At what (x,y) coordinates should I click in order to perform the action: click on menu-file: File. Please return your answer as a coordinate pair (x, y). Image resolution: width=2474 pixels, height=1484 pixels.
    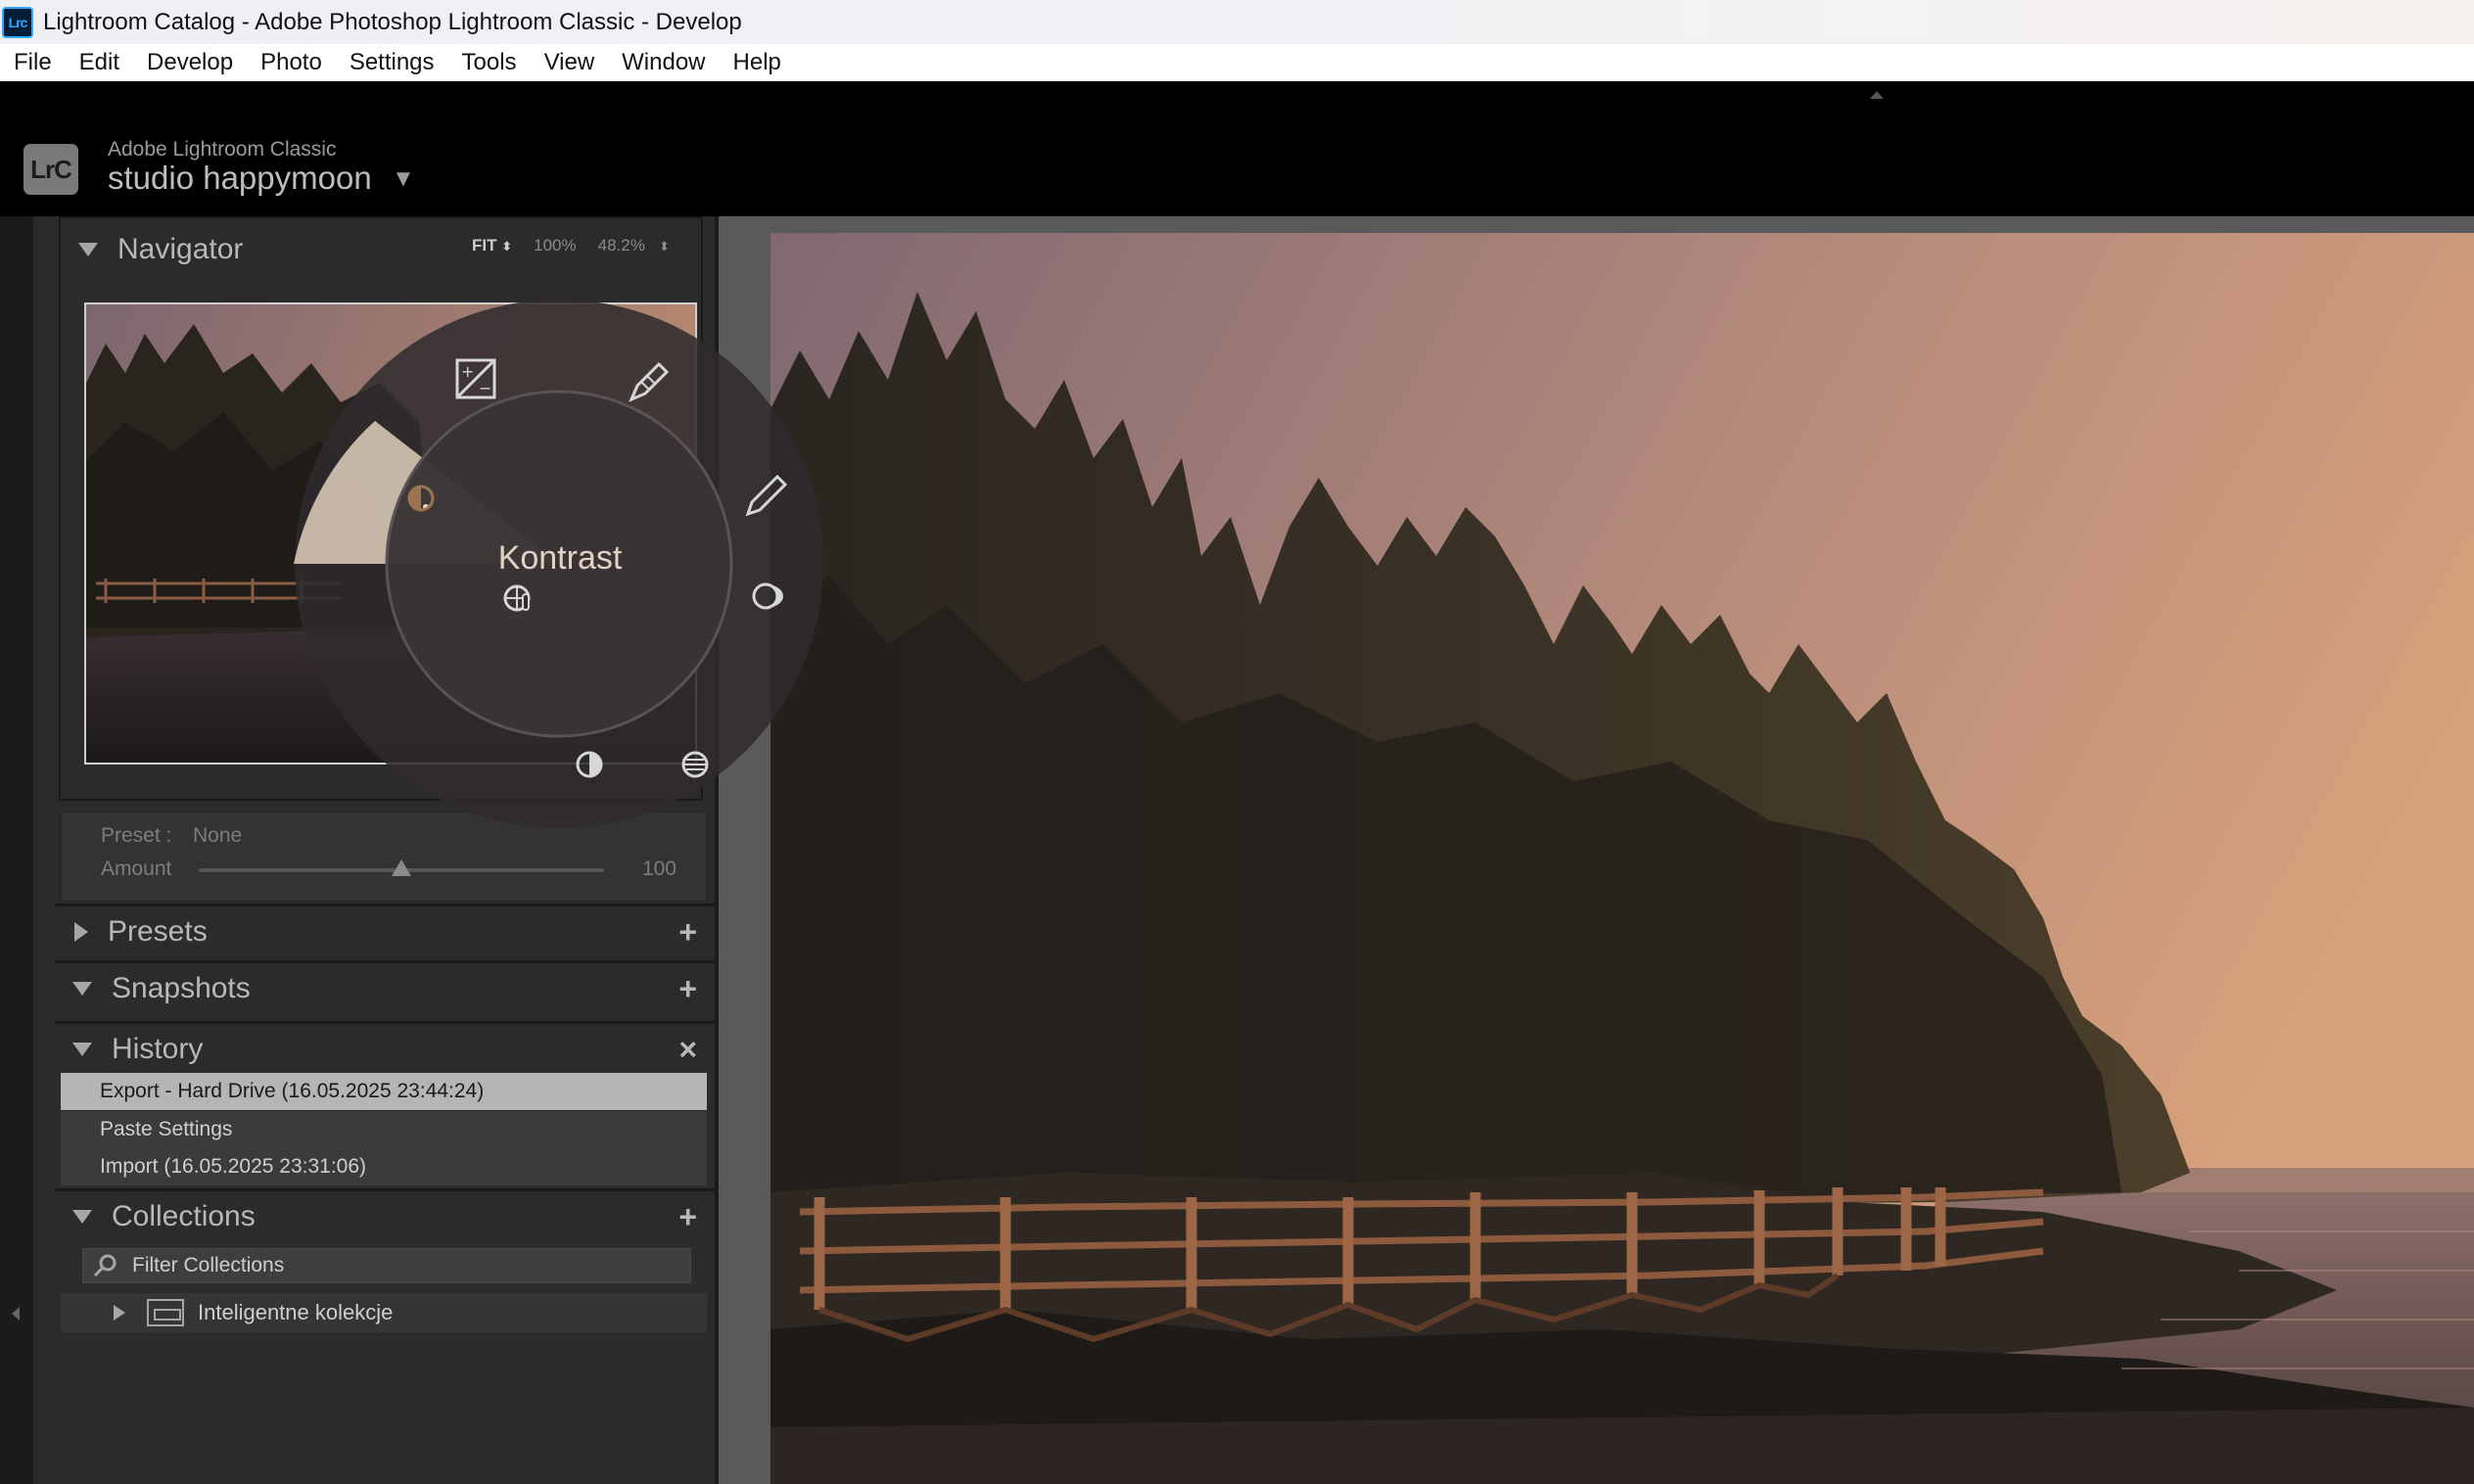
    Looking at the image, I should click on (33, 62).